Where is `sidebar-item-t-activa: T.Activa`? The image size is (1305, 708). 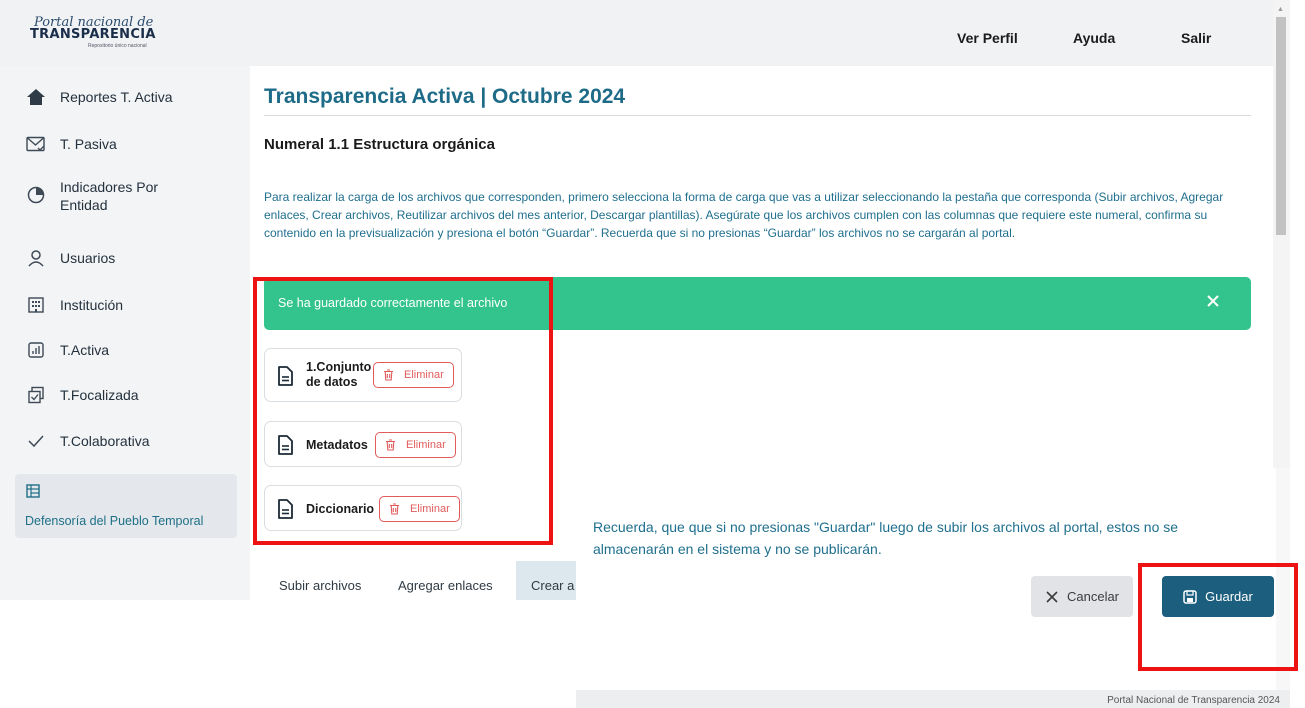 sidebar-item-t-activa: T.Activa is located at coordinates (67, 350).